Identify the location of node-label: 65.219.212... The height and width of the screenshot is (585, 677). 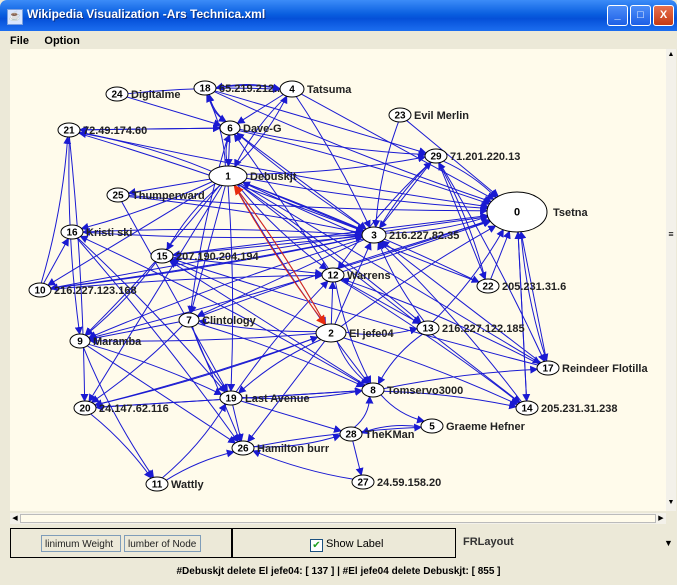
(249, 89).